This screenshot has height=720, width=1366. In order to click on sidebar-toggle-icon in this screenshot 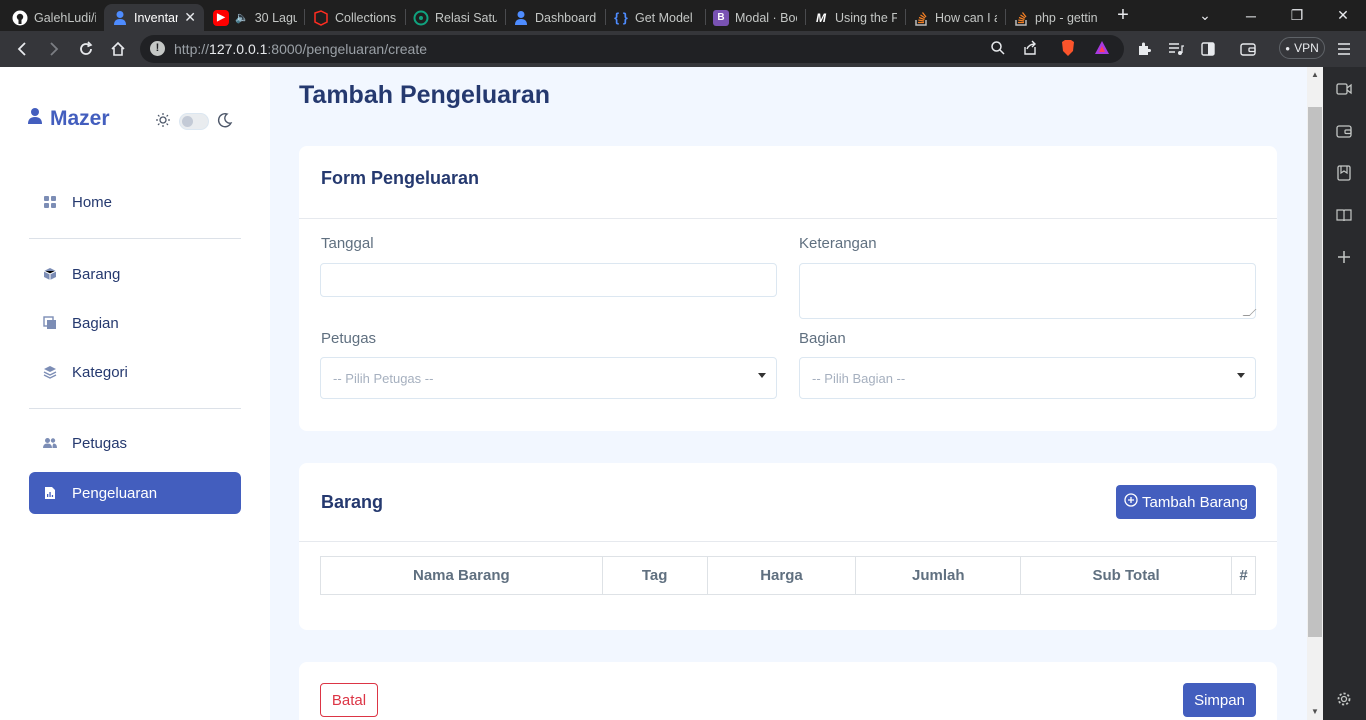, I will do `click(1208, 49)`.